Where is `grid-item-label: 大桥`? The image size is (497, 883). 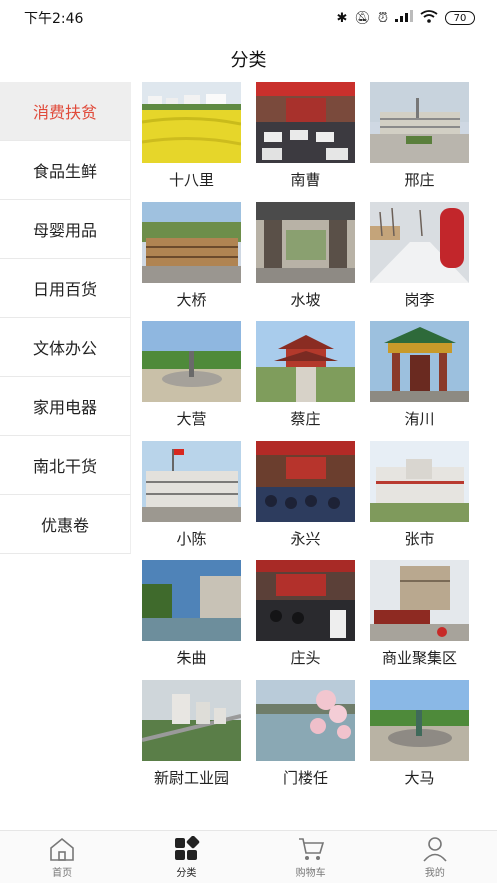
grid-item-label: 大桥 is located at coordinates (191, 299).